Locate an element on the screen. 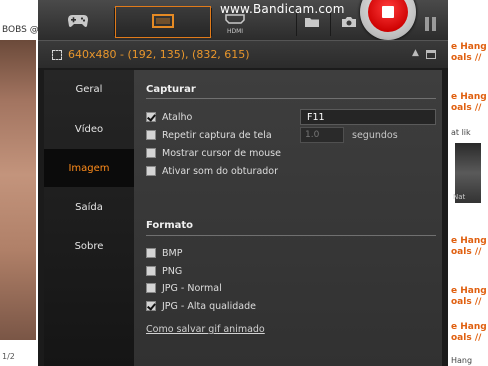 Image resolution: width=488 pixels, height=366 pixels. record-button is located at coordinates (388, 20).